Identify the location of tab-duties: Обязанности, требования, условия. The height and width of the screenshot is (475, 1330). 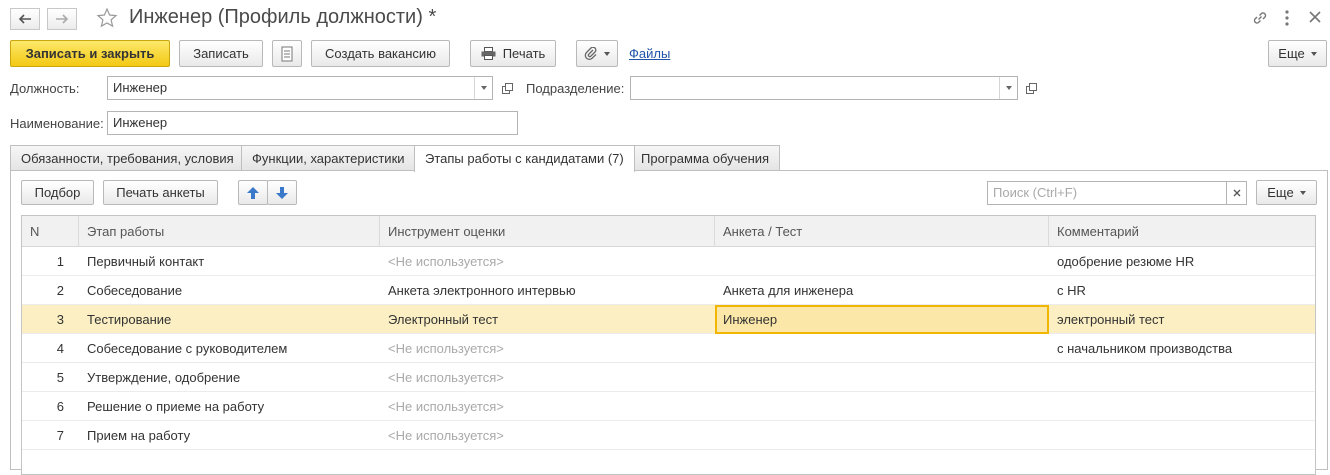
(127, 158).